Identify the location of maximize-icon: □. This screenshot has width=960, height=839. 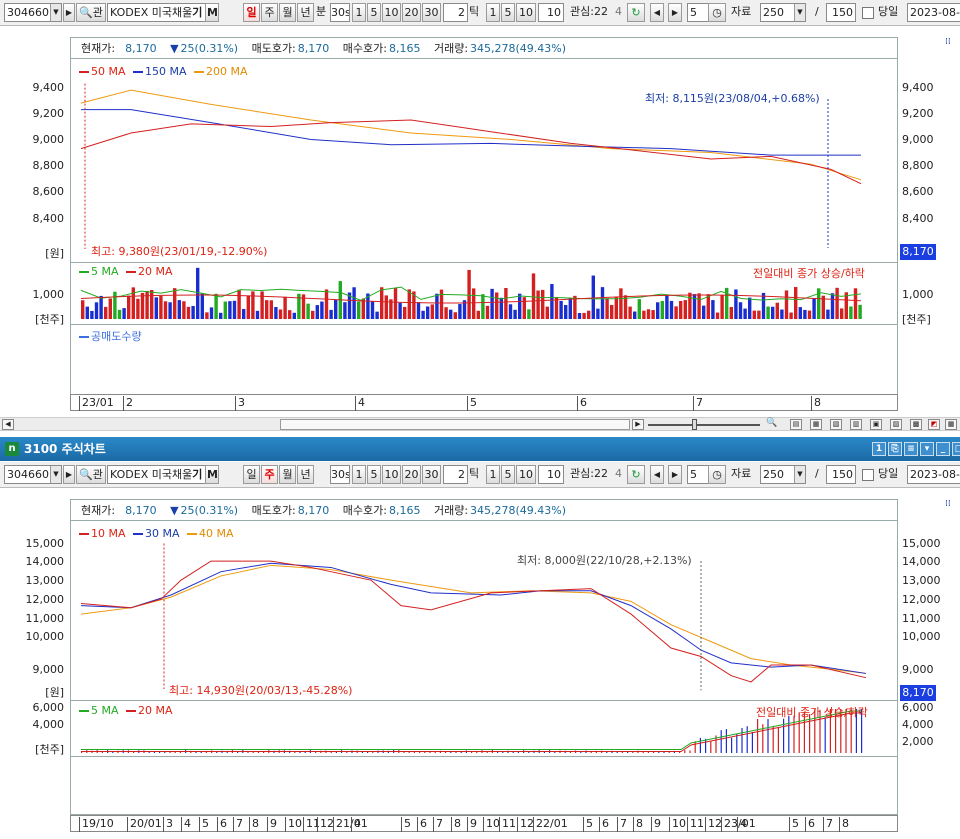
(956, 449).